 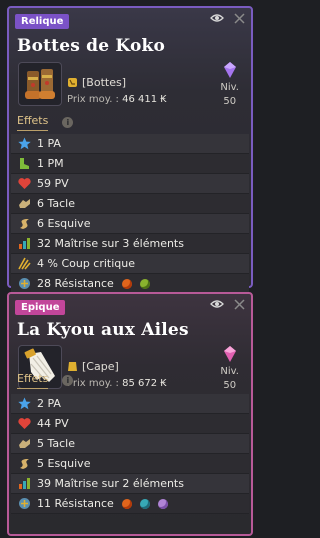 I want to click on boots-item-image, so click(x=40, y=84).